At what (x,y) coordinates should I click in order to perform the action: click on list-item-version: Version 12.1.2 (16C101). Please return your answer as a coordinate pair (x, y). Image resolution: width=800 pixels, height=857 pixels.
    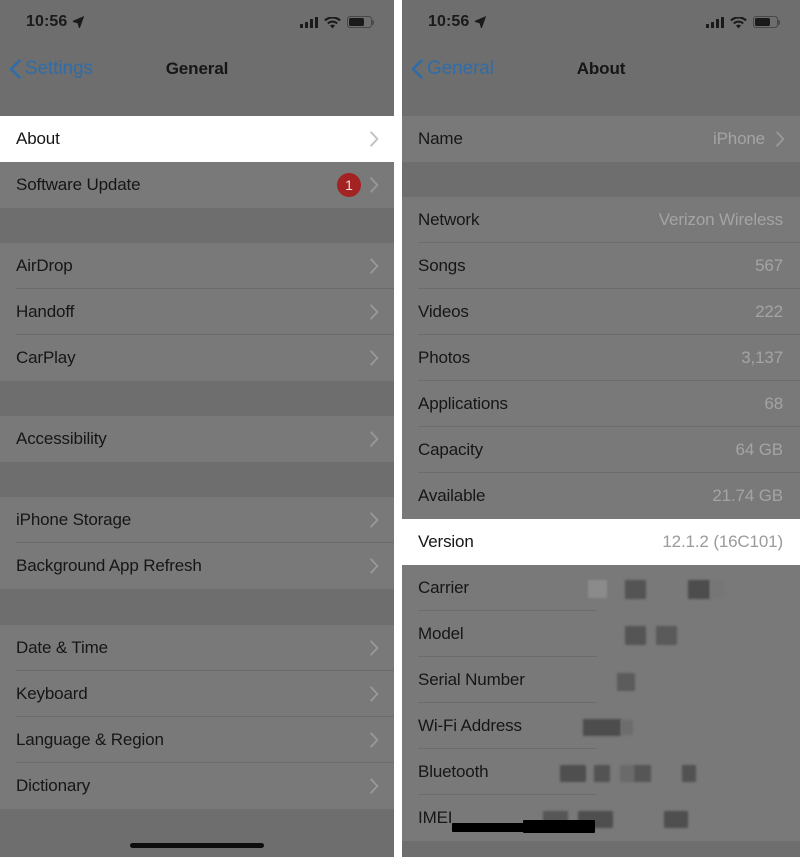
    Looking at the image, I should click on (601, 542).